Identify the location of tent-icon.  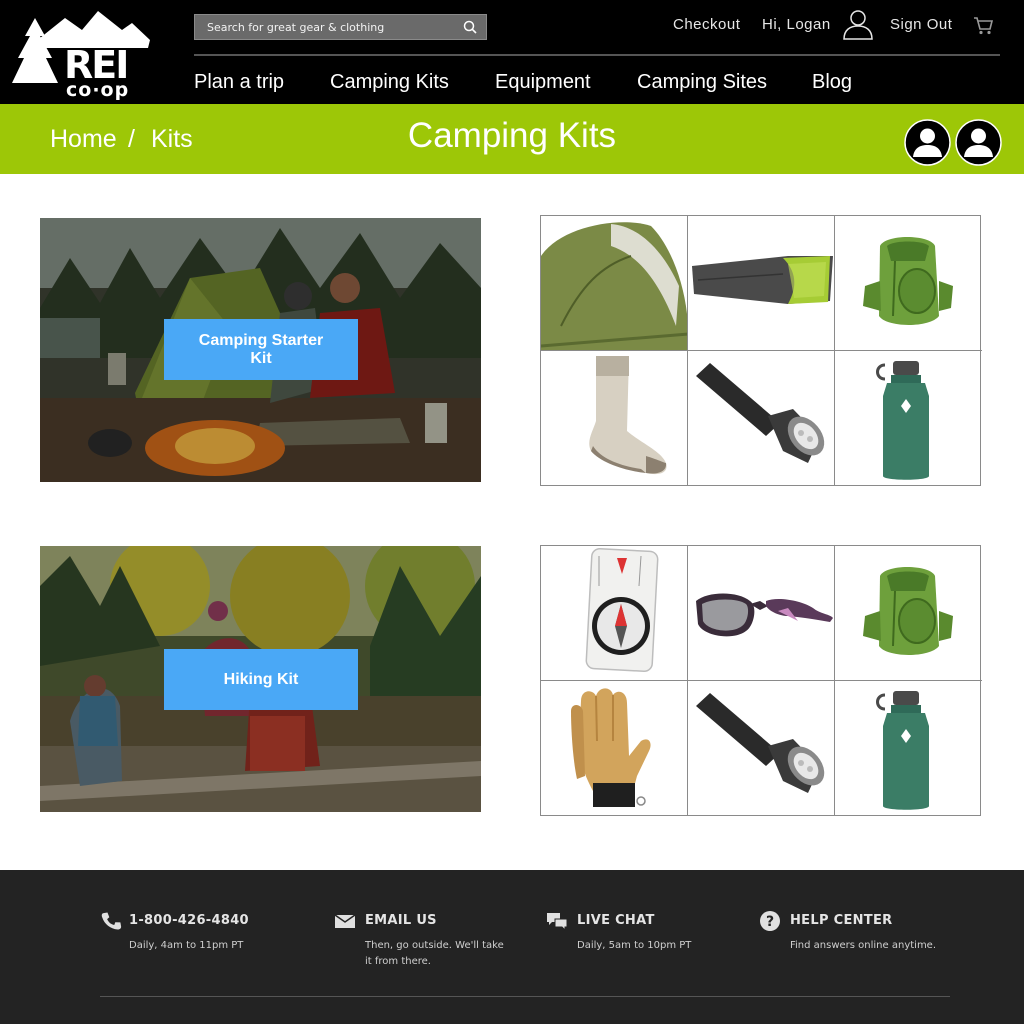
(614, 286).